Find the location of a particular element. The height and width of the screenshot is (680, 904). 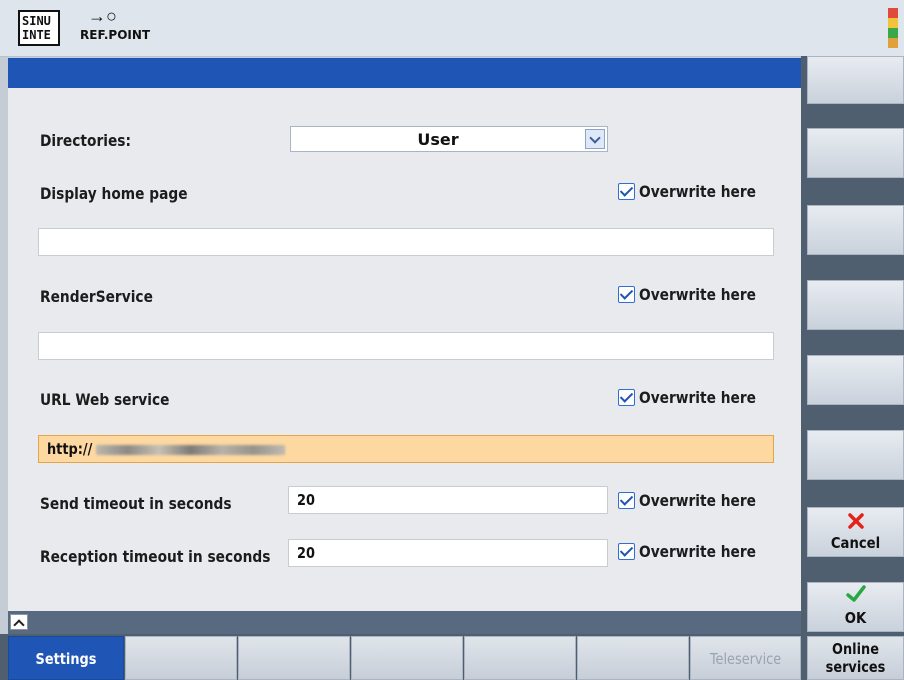

refpoint-icon: →○ is located at coordinates (102, 16).